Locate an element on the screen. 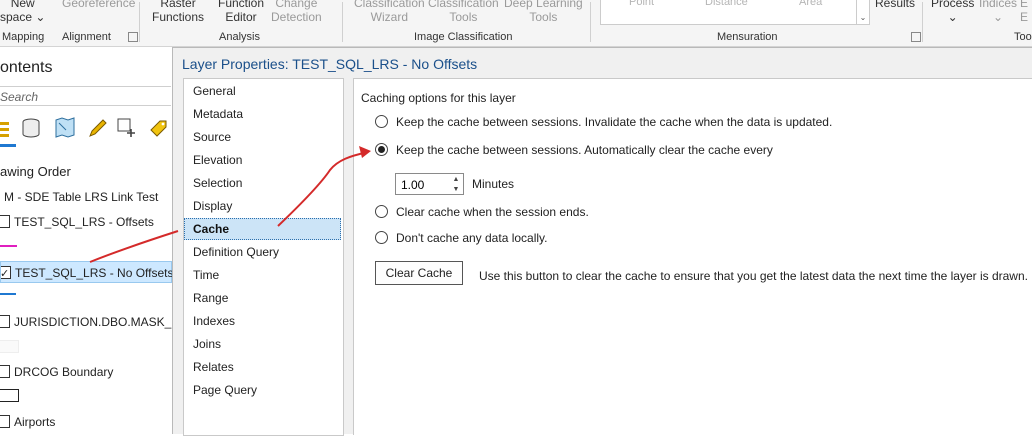  contents-search-input: Search is located at coordinates (85, 96).